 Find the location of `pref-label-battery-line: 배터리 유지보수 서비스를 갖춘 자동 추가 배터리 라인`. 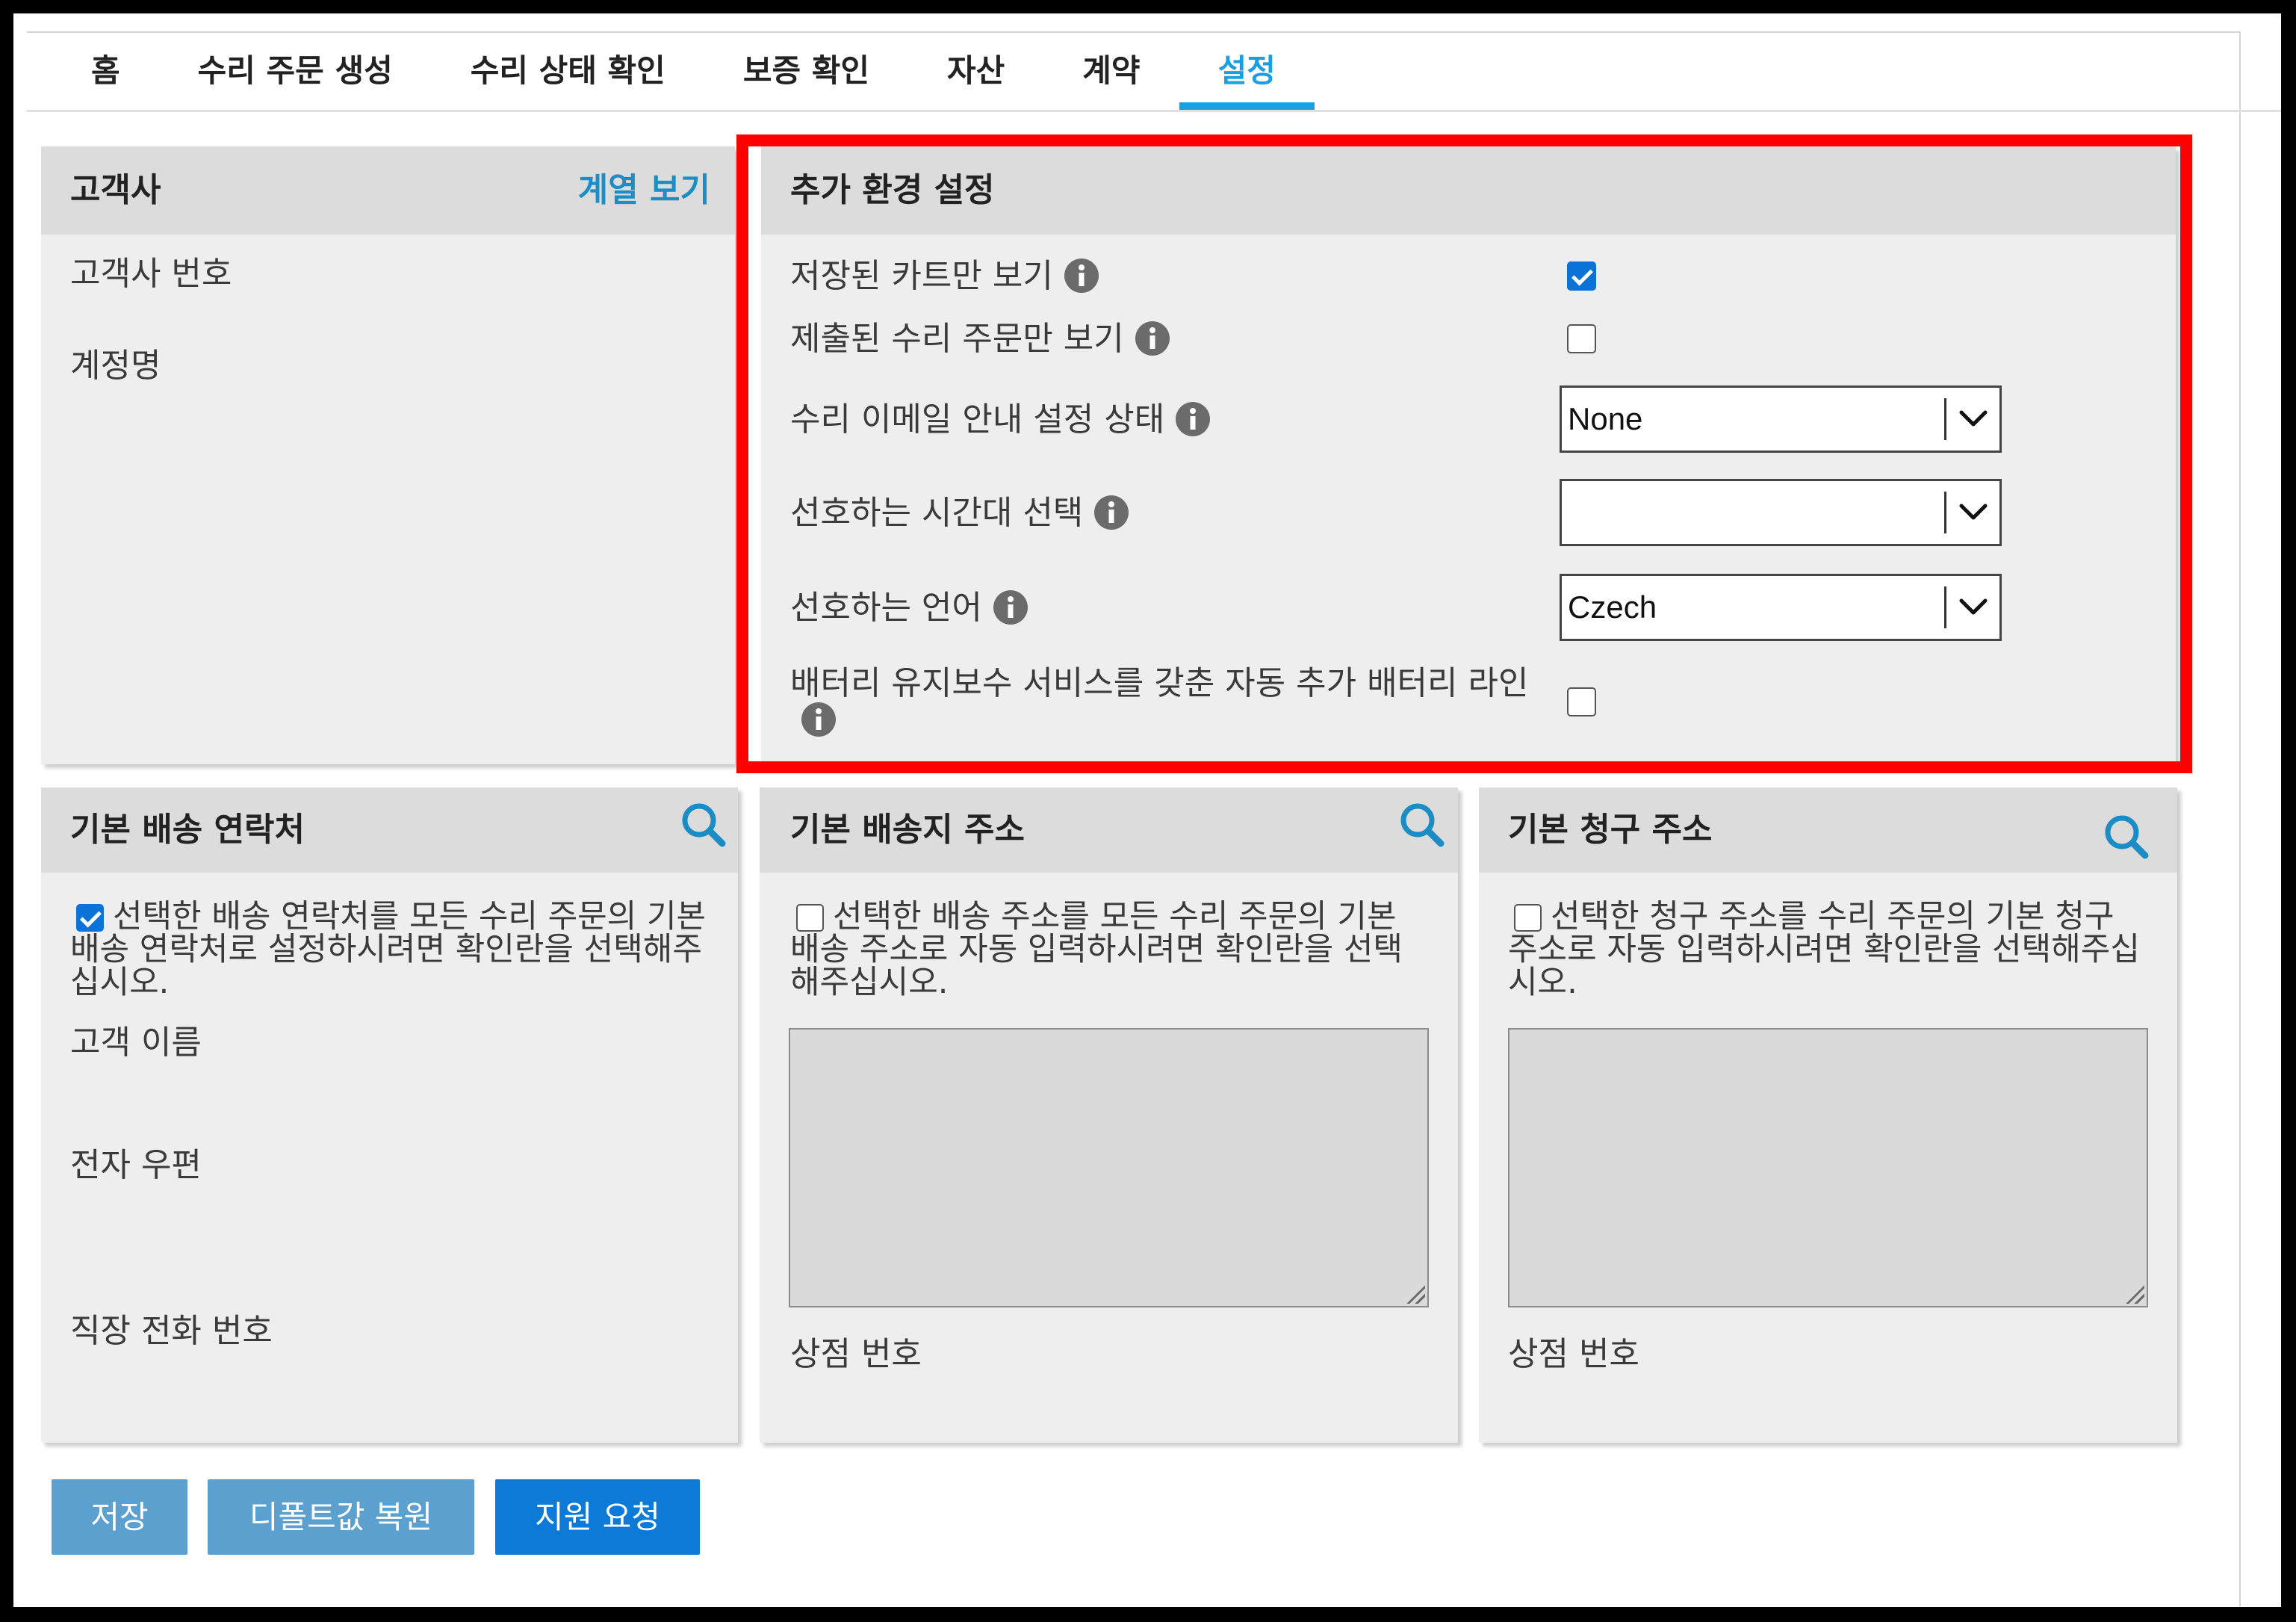

pref-label-battery-line: 배터리 유지보수 서비스를 갖춘 자동 추가 배터리 라인 is located at coordinates (1175, 701).